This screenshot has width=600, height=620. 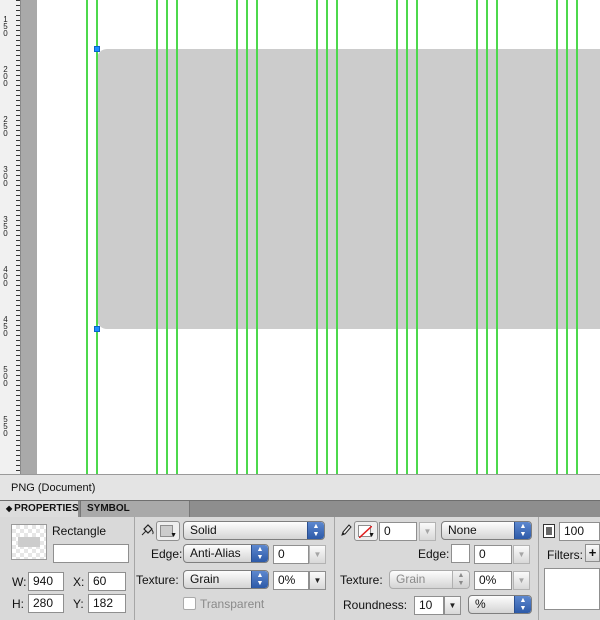 What do you see at coordinates (9, 508) in the screenshot?
I see `collapse-icon: ◆` at bounding box center [9, 508].